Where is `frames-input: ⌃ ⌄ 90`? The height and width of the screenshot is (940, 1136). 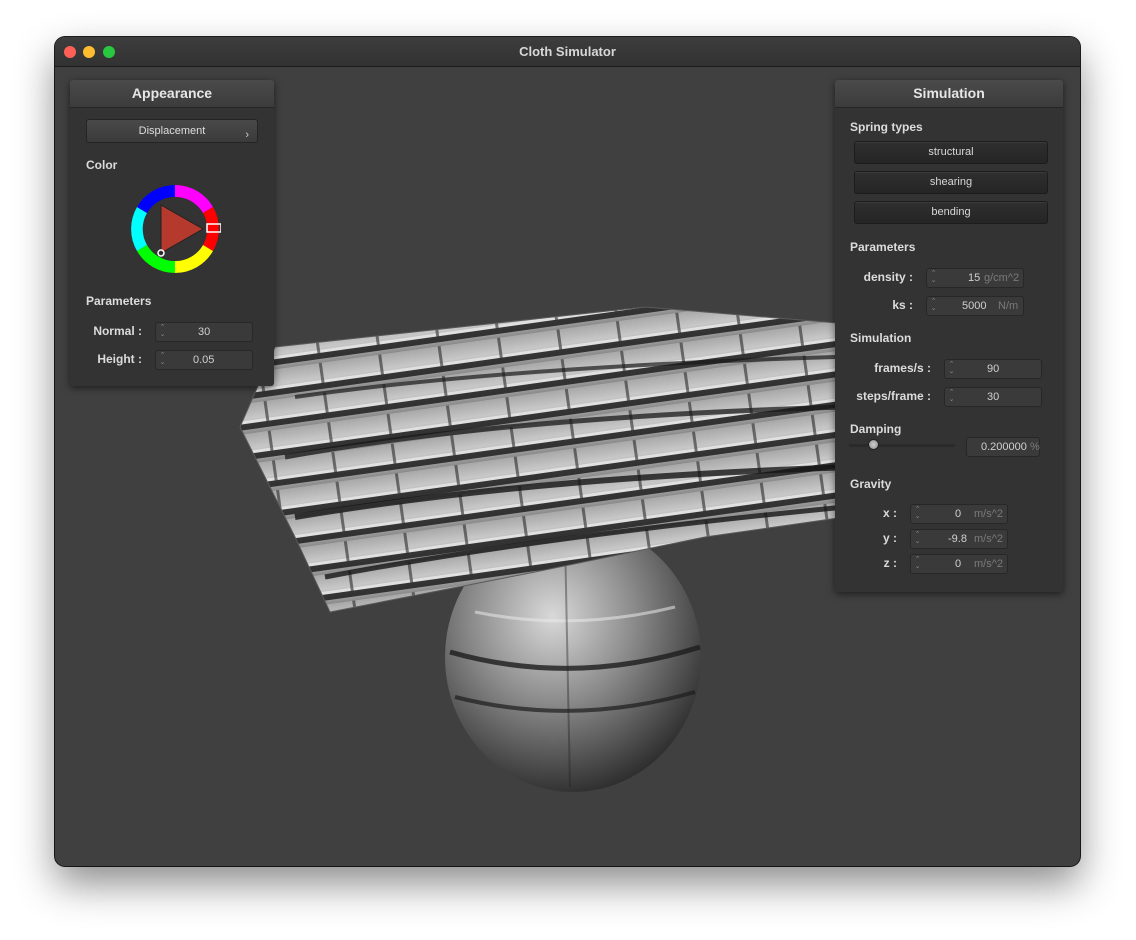
frames-input: ⌃ ⌄ 90 is located at coordinates (993, 369).